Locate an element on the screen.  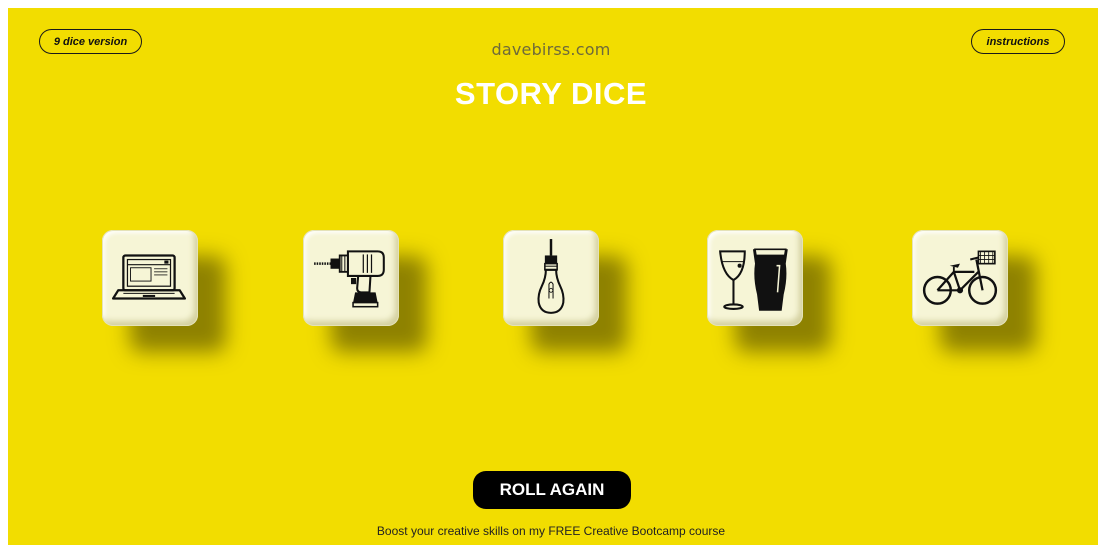
wine-and-beer-glasses-icon is located at coordinates (753, 279).